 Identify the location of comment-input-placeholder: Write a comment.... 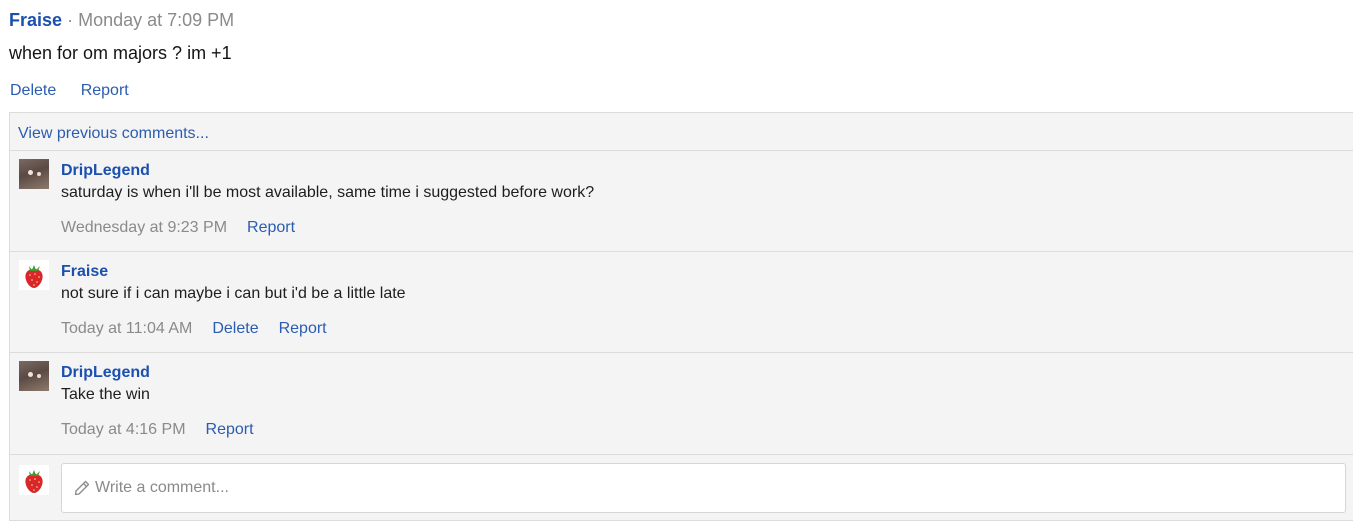
(162, 487).